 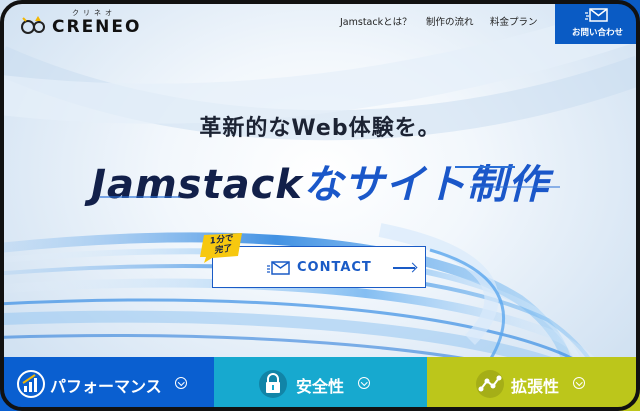 I want to click on feature-label-performance: パフォーマンス, so click(x=106, y=386).